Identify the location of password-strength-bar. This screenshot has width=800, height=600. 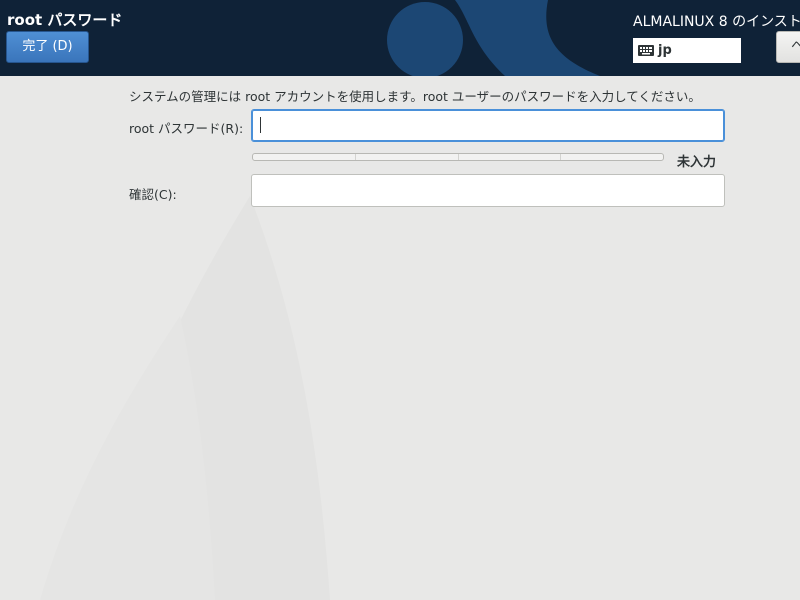
(458, 157).